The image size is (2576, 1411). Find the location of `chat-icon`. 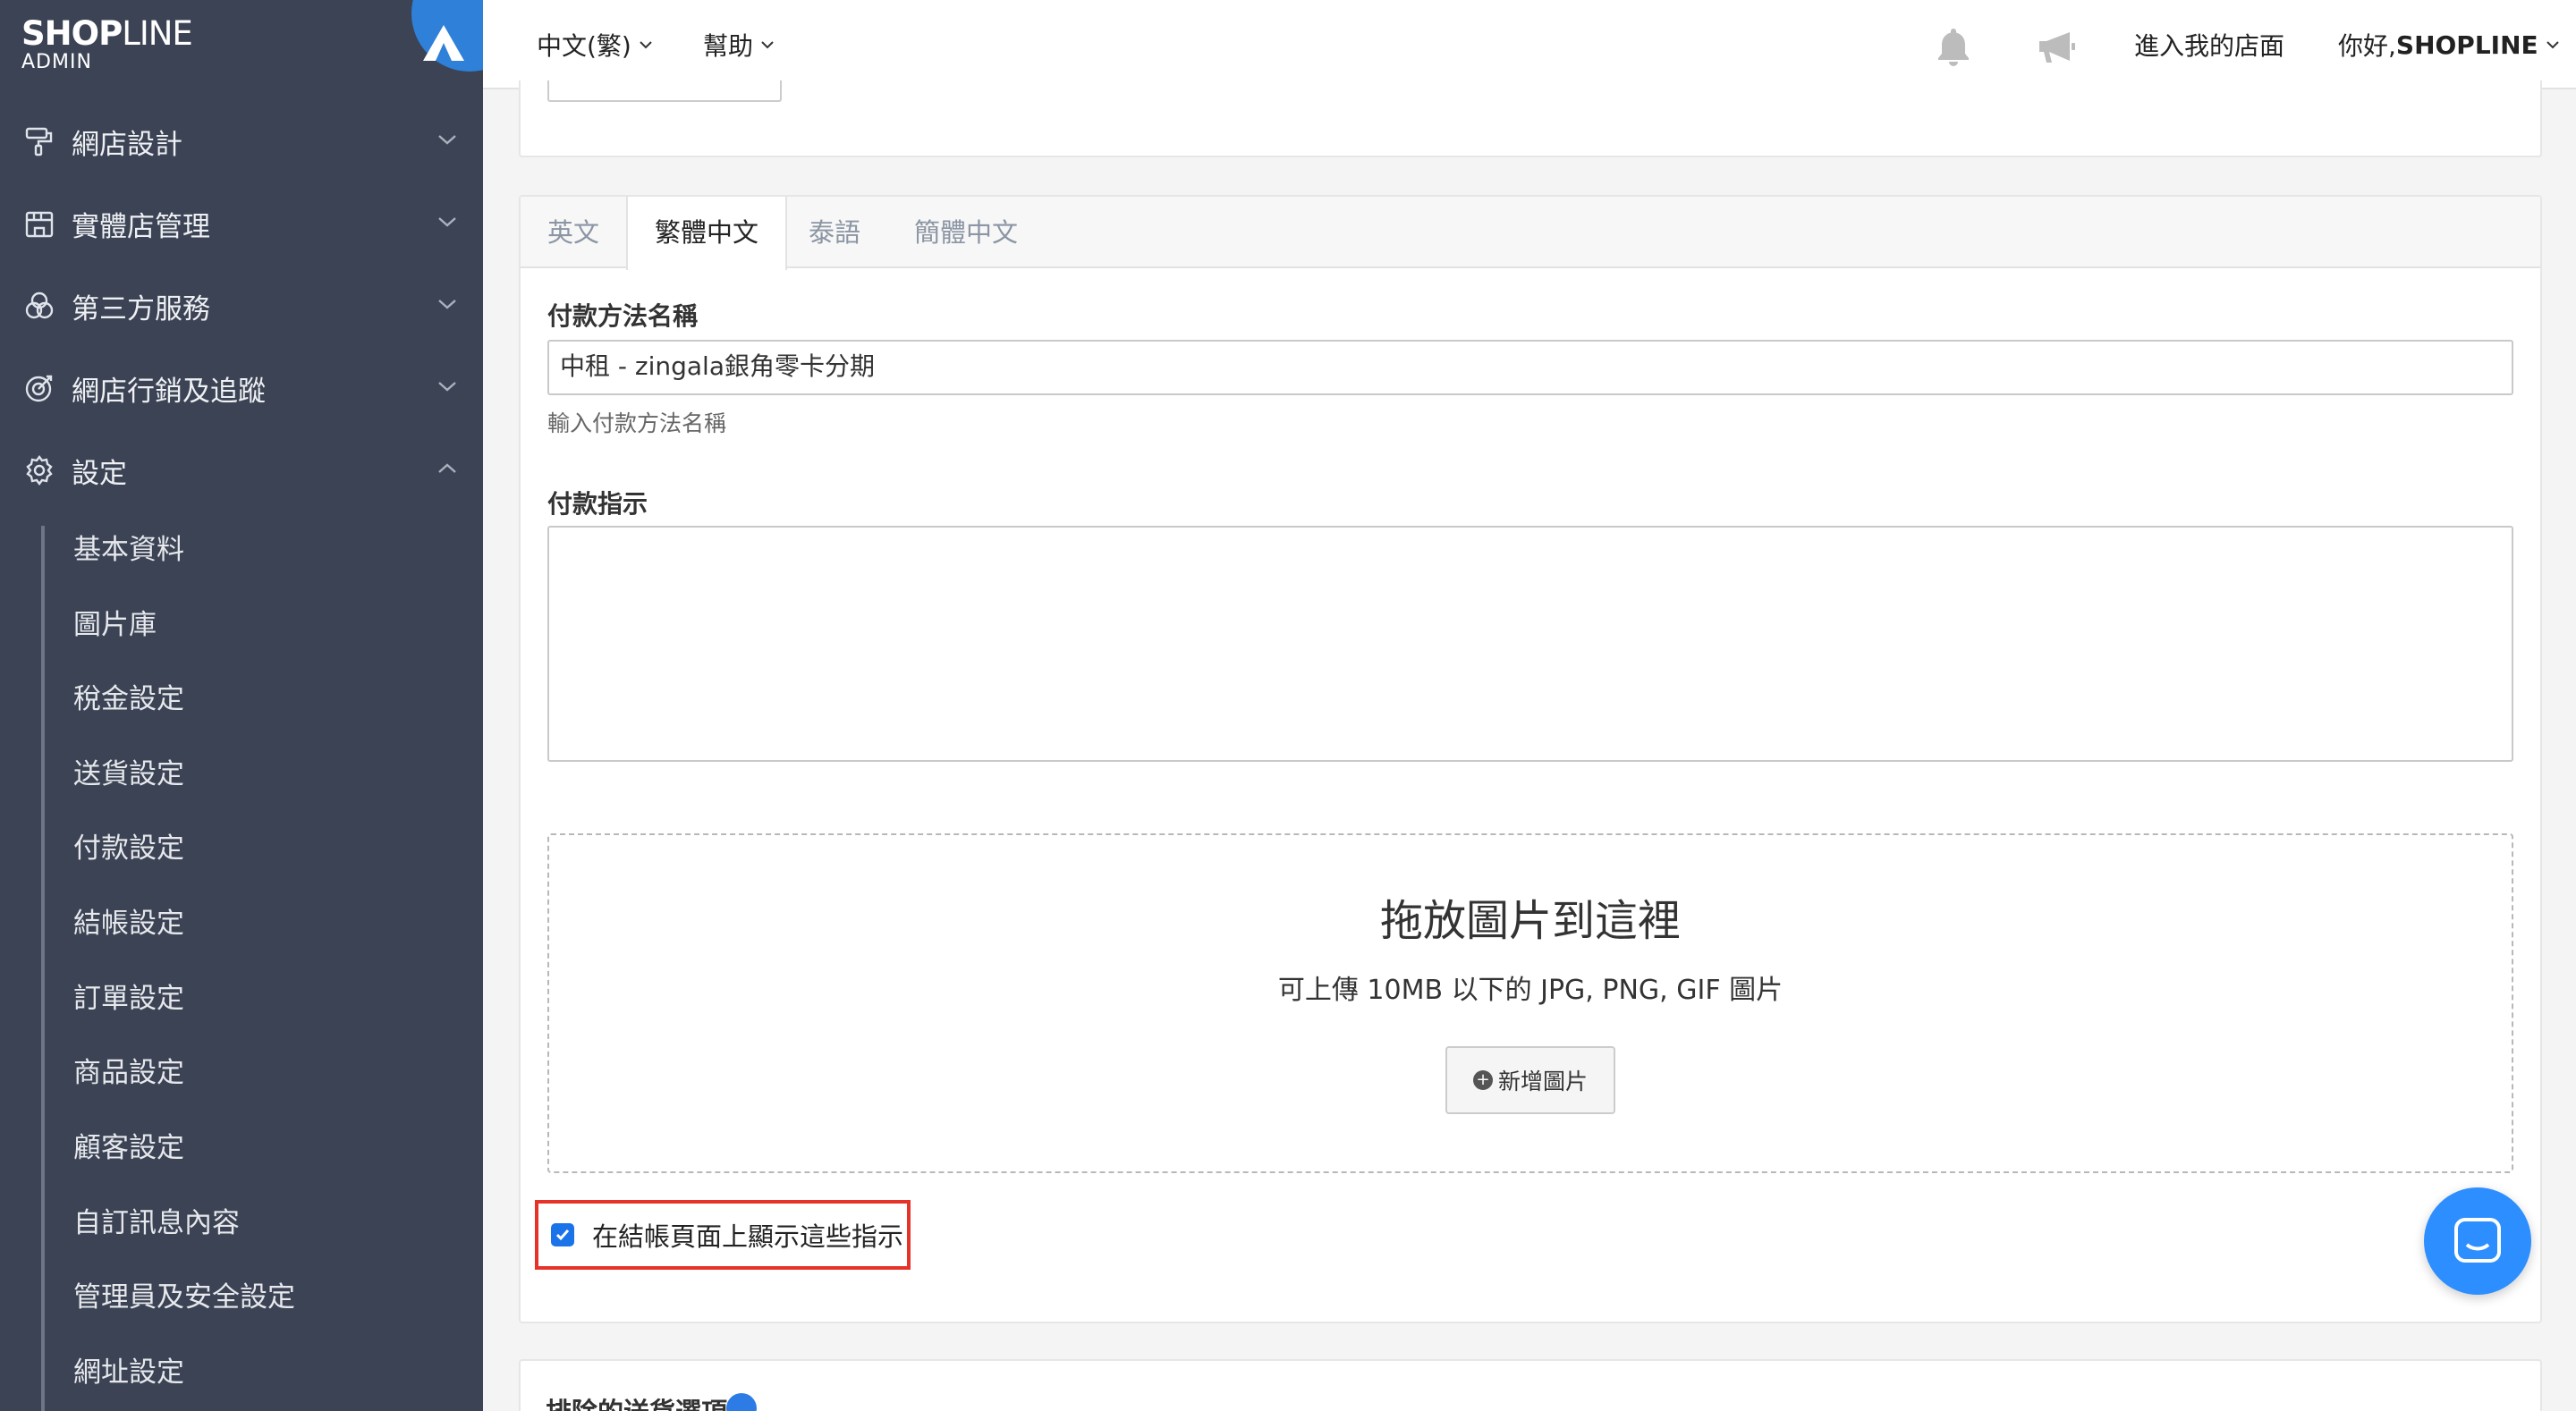

chat-icon is located at coordinates (2477, 1240).